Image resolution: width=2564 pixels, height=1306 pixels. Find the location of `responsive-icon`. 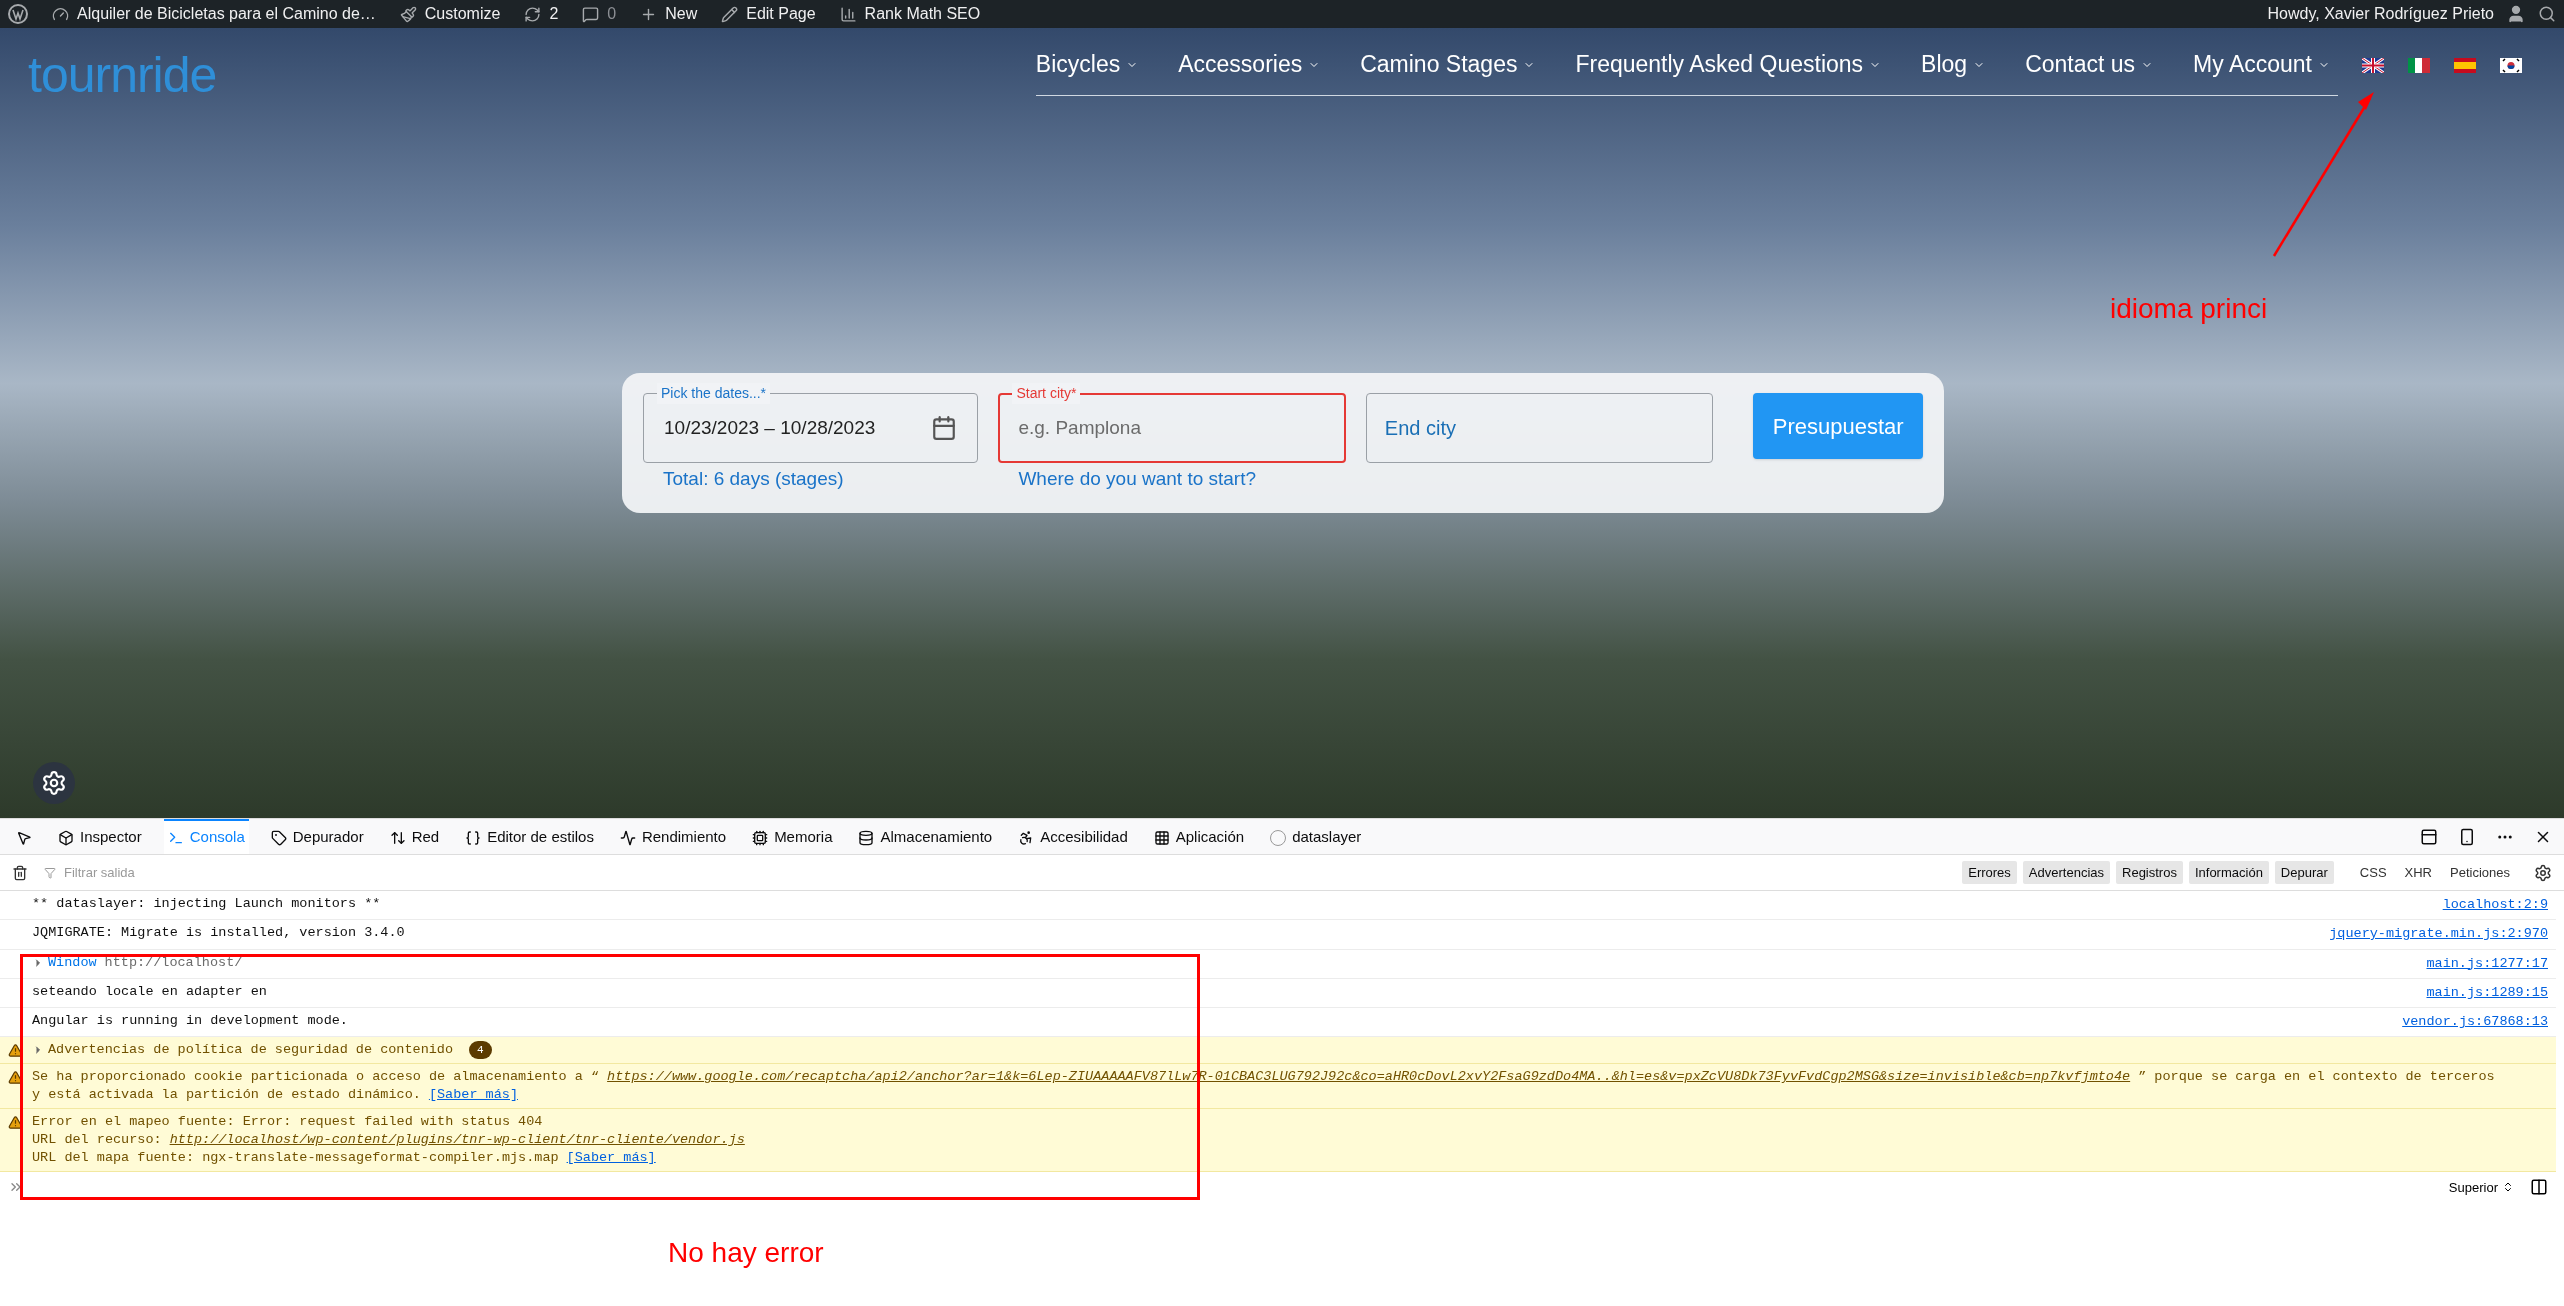

responsive-icon is located at coordinates (2467, 836).